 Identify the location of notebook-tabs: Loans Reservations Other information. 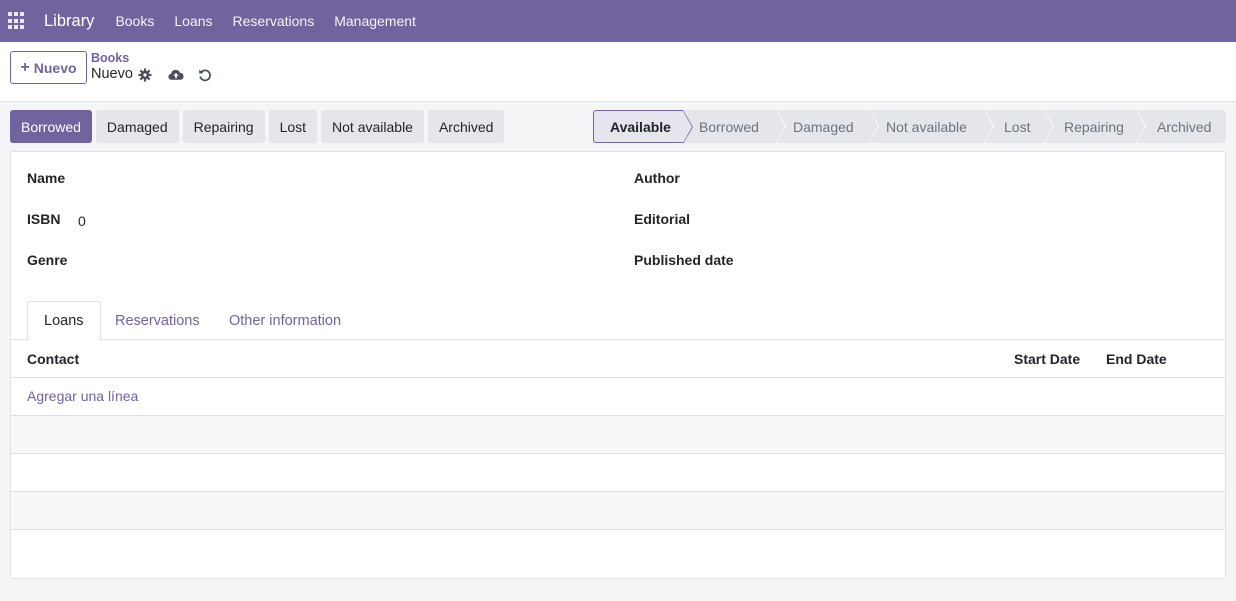
(618, 321).